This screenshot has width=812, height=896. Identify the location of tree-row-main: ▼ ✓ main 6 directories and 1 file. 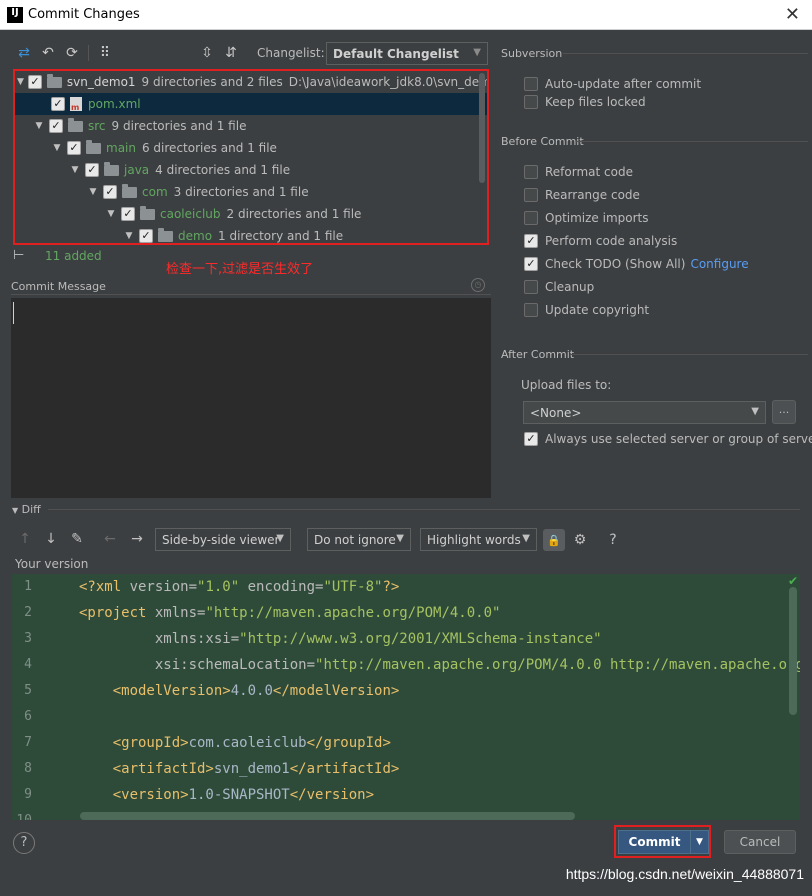
(251, 148).